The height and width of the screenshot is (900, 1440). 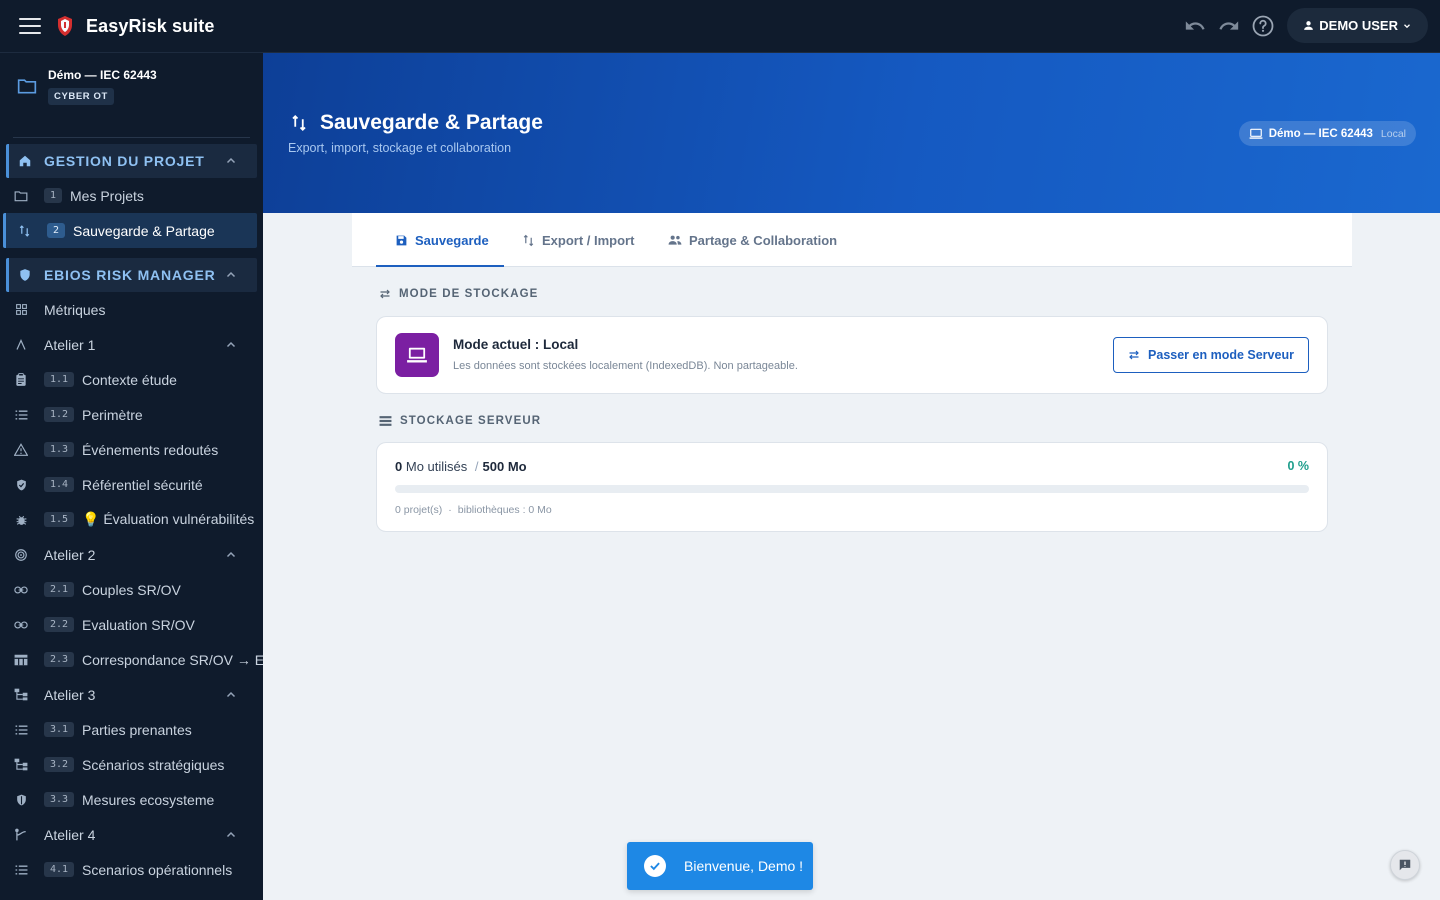 I want to click on chevron-down-icon, so click(x=1407, y=25).